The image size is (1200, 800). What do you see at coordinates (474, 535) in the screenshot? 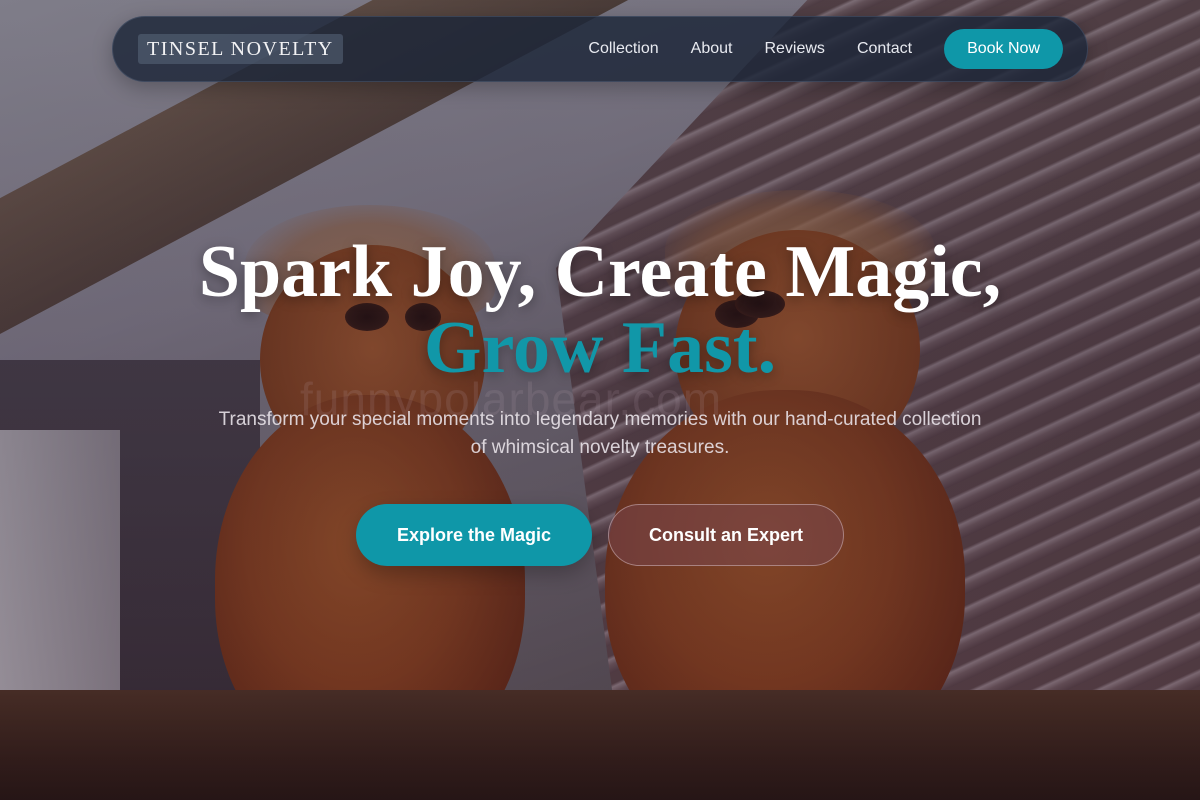
I see `explore-the-magic-button: Explore the Magic` at bounding box center [474, 535].